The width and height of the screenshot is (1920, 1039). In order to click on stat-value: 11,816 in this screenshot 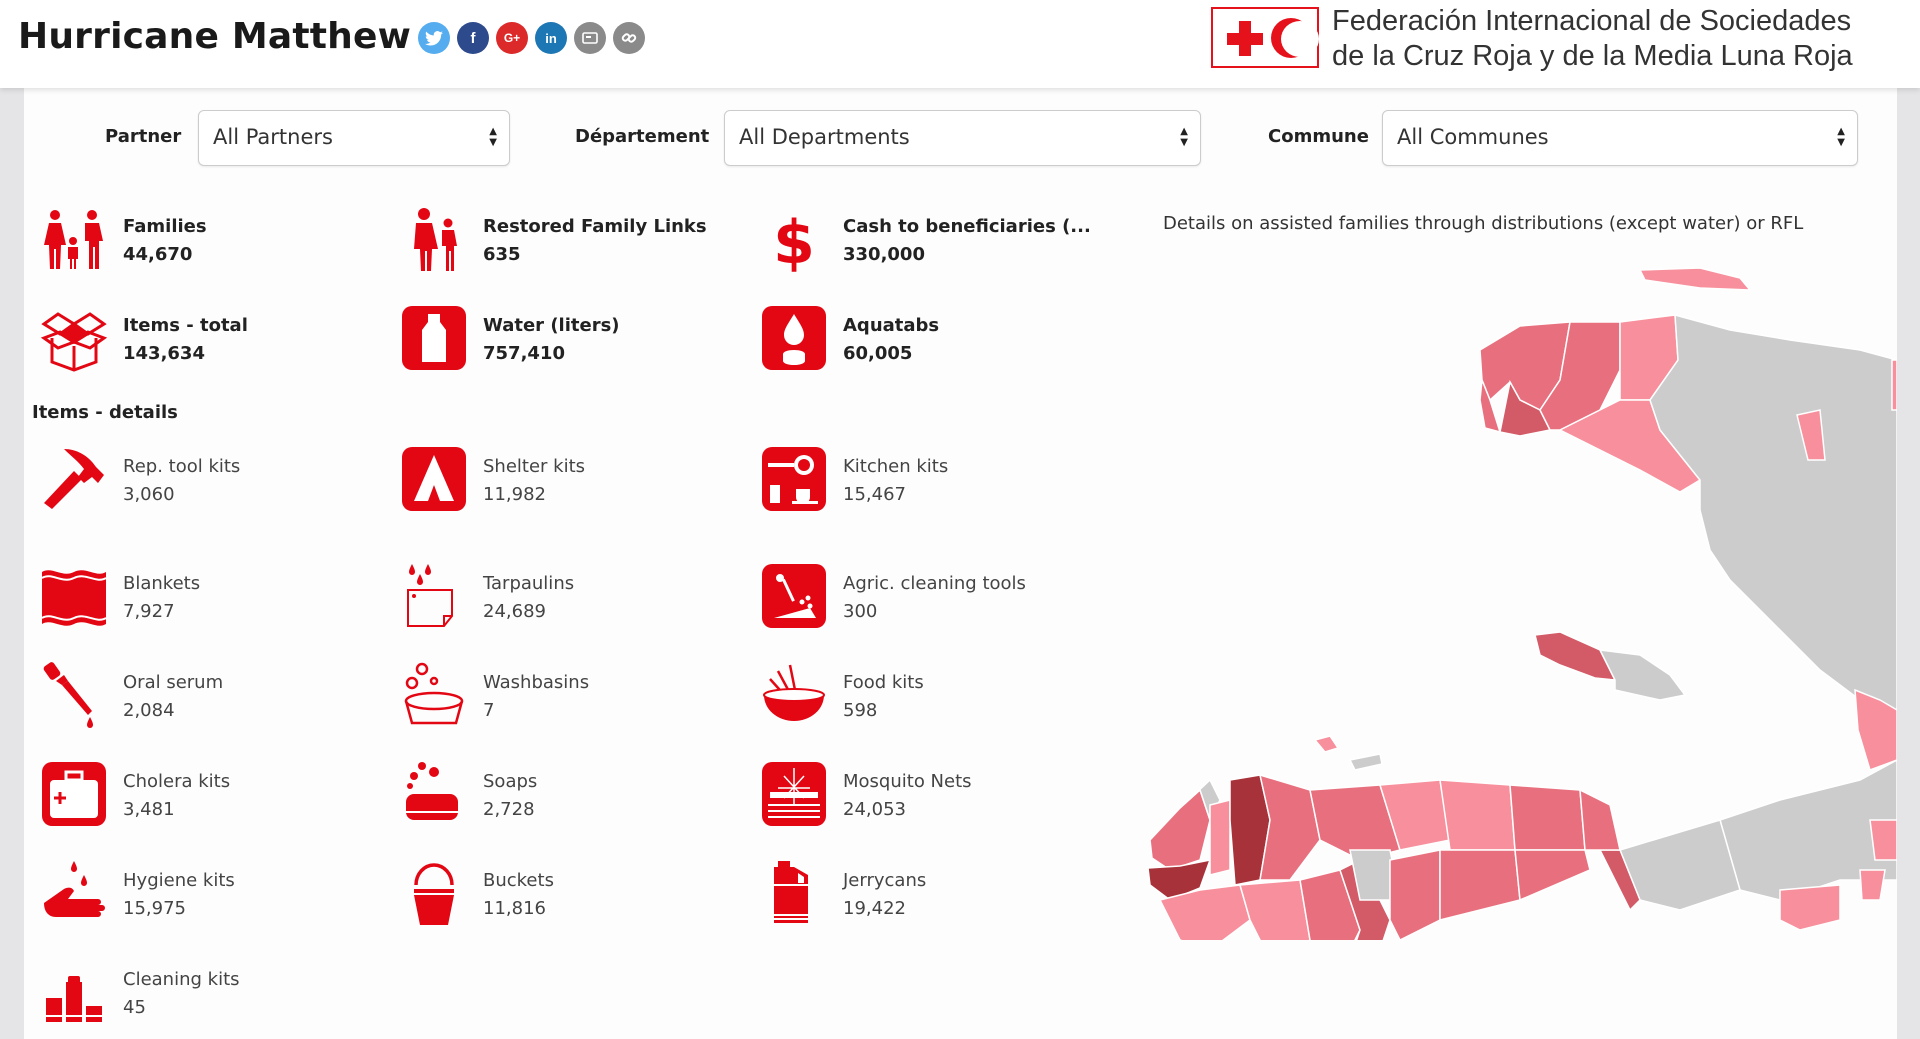, I will do `click(514, 908)`.